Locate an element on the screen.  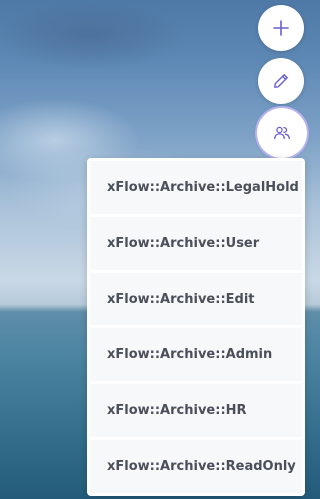
users-button is located at coordinates (282, 133).